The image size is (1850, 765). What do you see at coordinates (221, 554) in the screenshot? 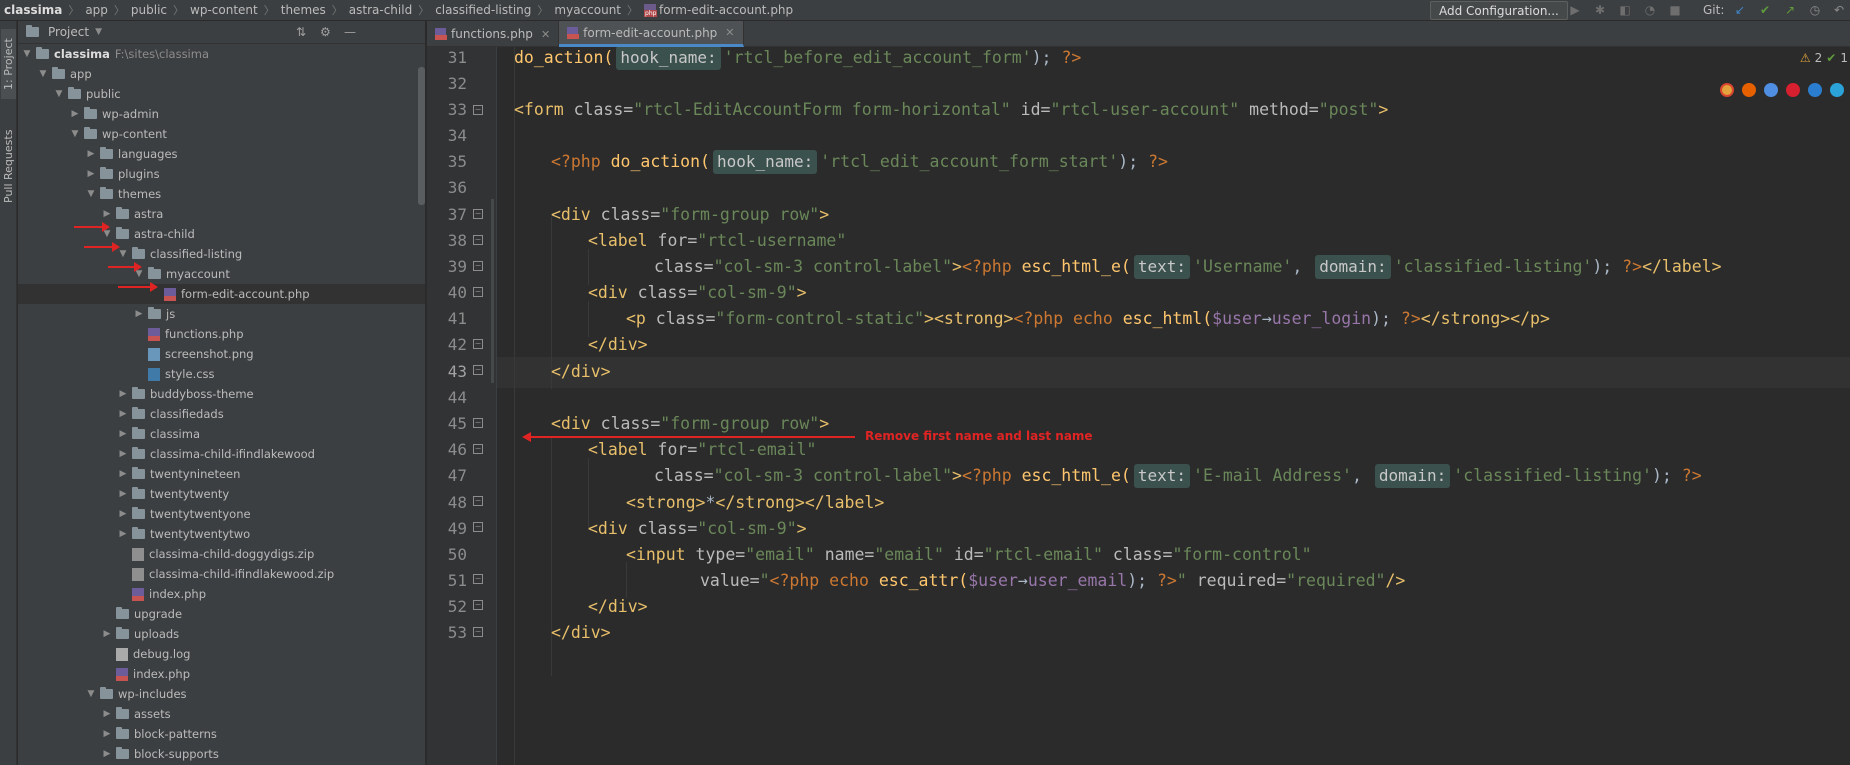
I see `tree-item: classima-child-doggydigs.zip` at bounding box center [221, 554].